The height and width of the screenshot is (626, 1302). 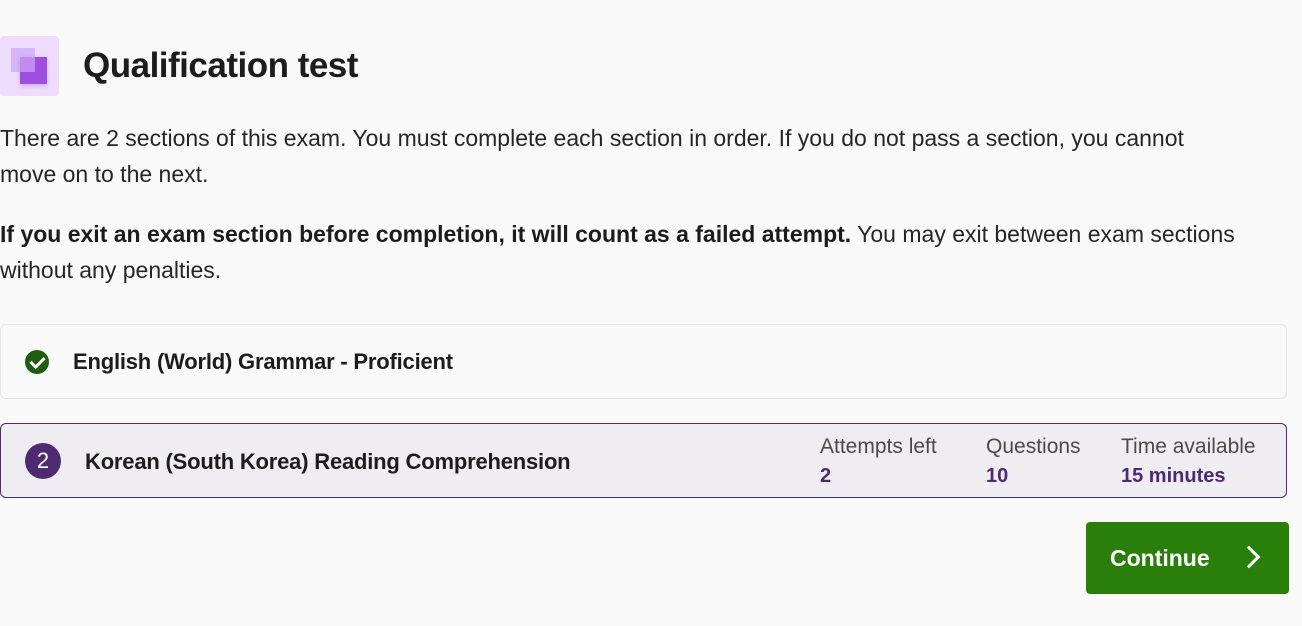 I want to click on attempts-left-stat: Attempts left 2, so click(x=878, y=463).